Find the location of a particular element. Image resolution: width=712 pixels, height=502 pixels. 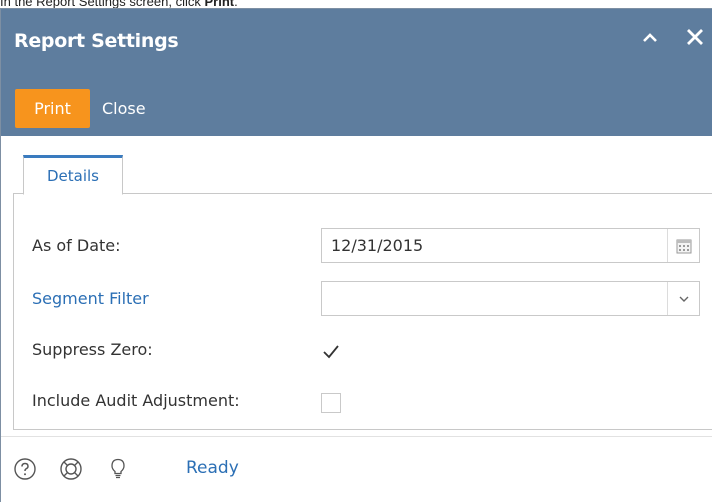

window-title: Report Settings is located at coordinates (96, 41).